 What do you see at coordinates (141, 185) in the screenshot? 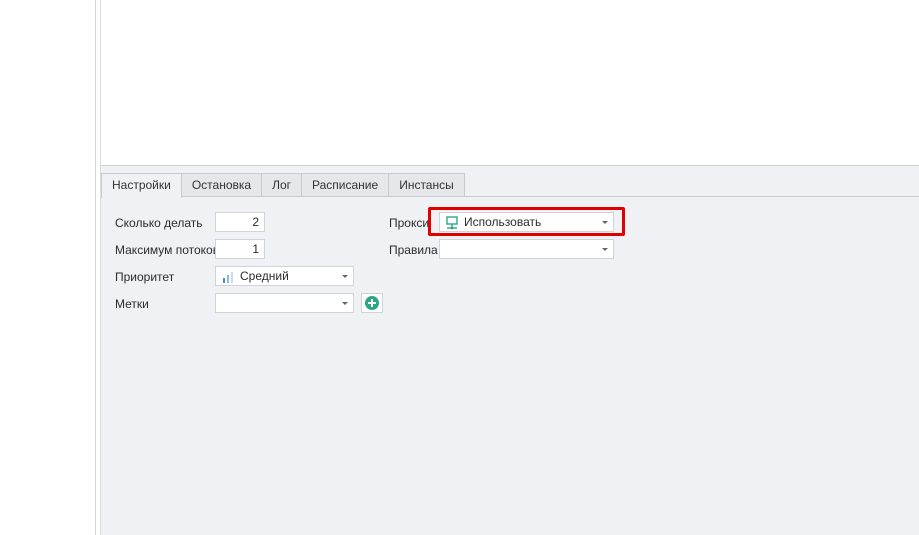
I see `tab-settings: Настройки` at bounding box center [141, 185].